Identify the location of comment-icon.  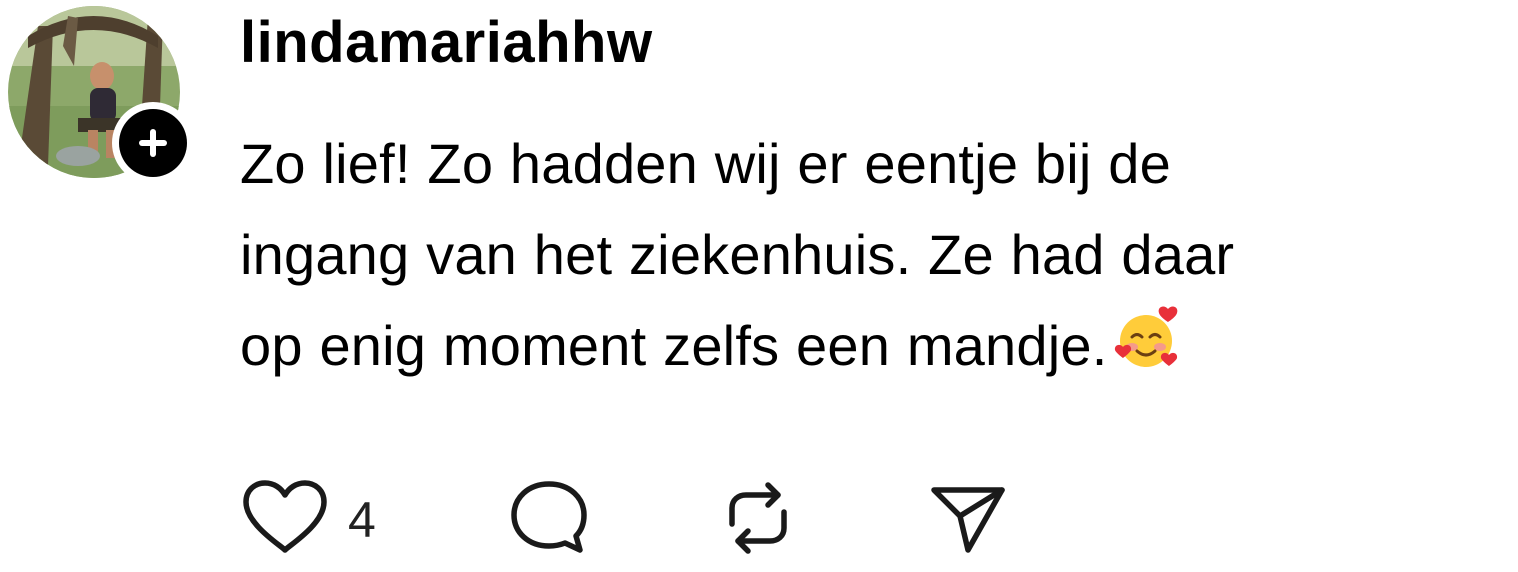
(549, 517).